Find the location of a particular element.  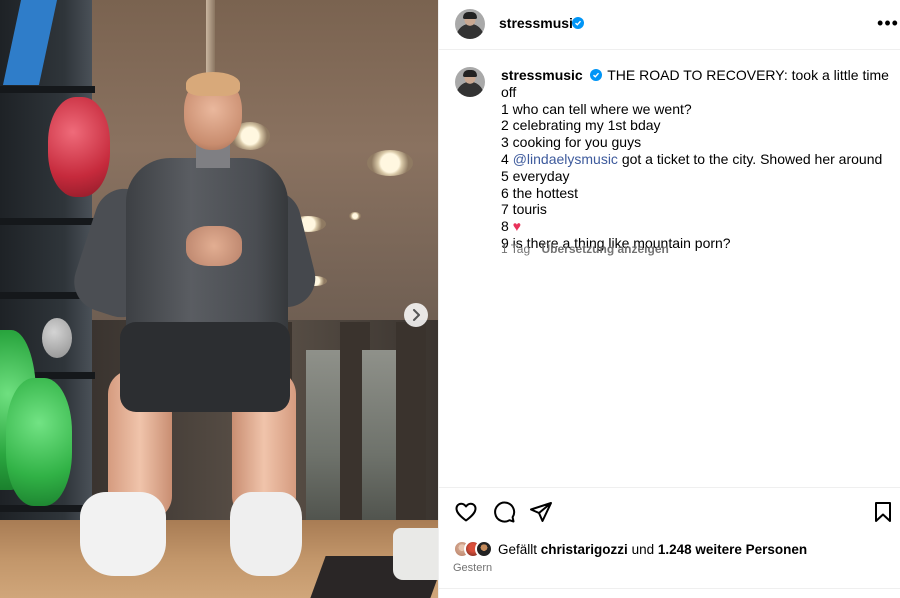

comment-button is located at coordinates (504, 513).